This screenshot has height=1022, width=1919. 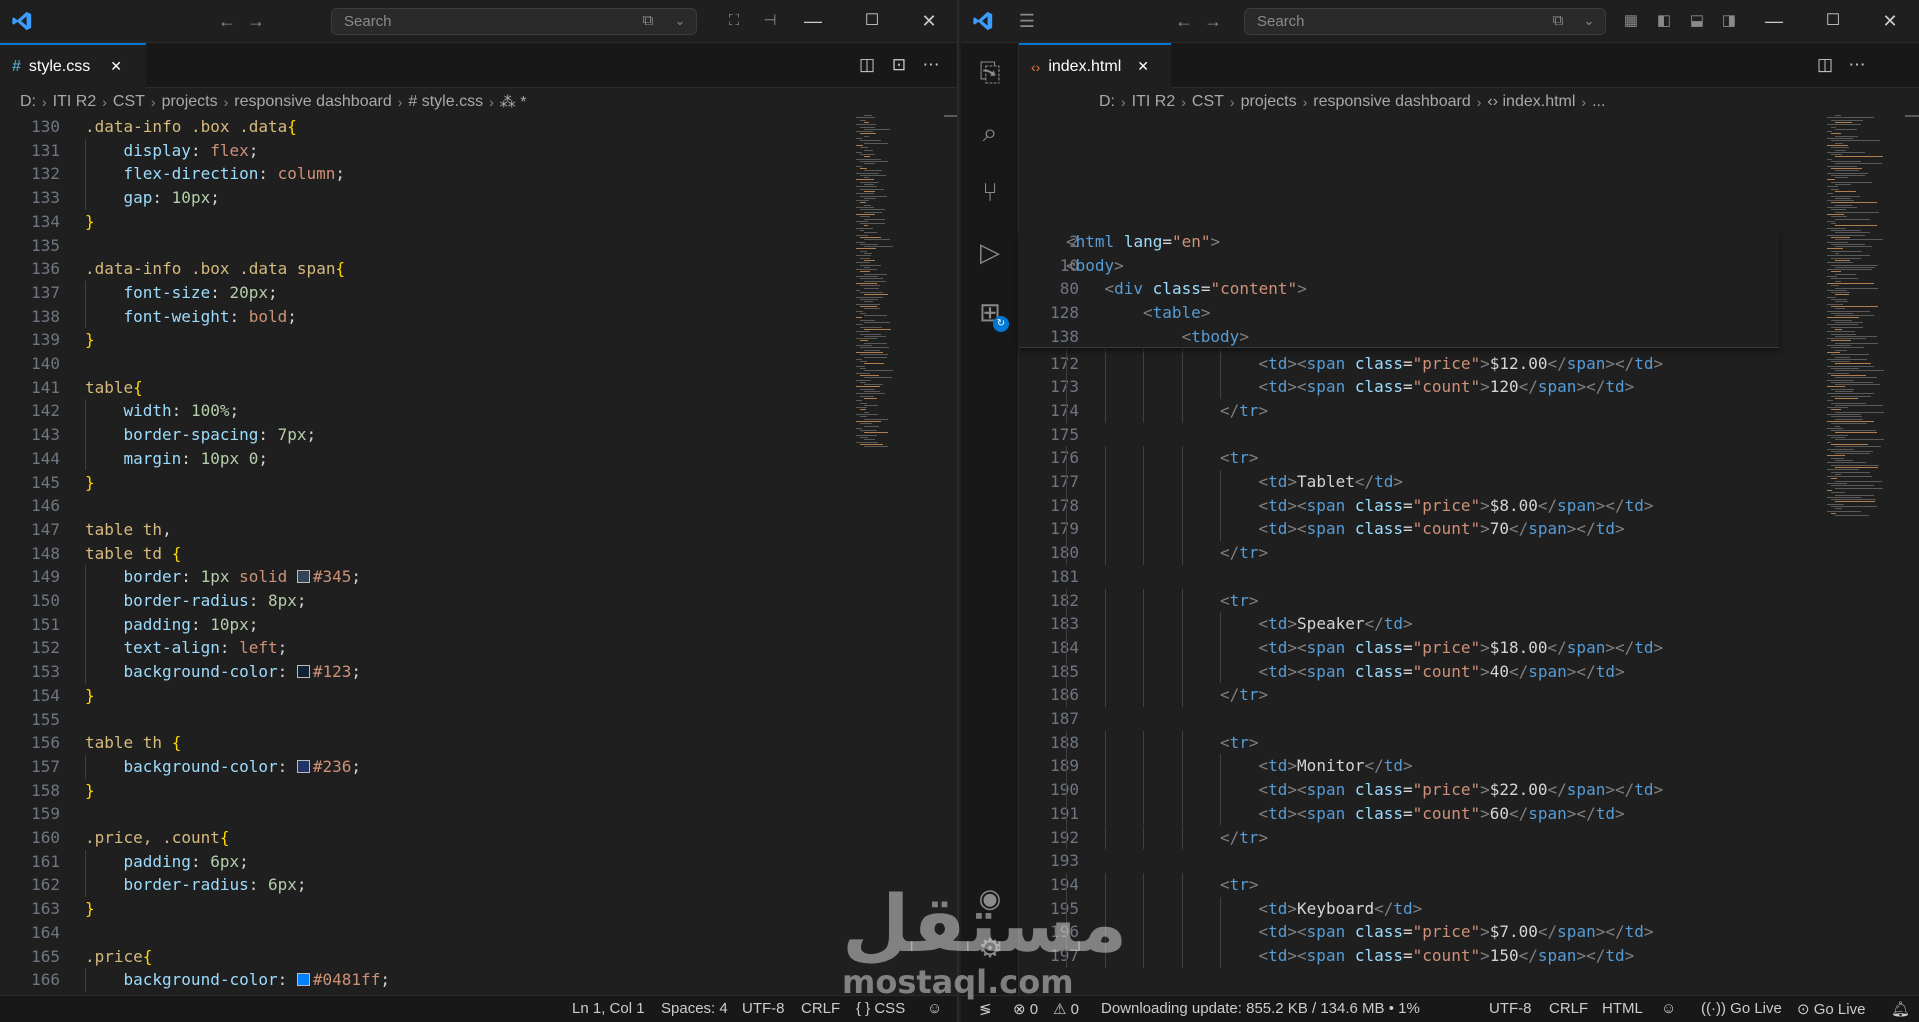 What do you see at coordinates (1664, 21) in the screenshot?
I see `toggle-primary-sidebar-icon: ◧` at bounding box center [1664, 21].